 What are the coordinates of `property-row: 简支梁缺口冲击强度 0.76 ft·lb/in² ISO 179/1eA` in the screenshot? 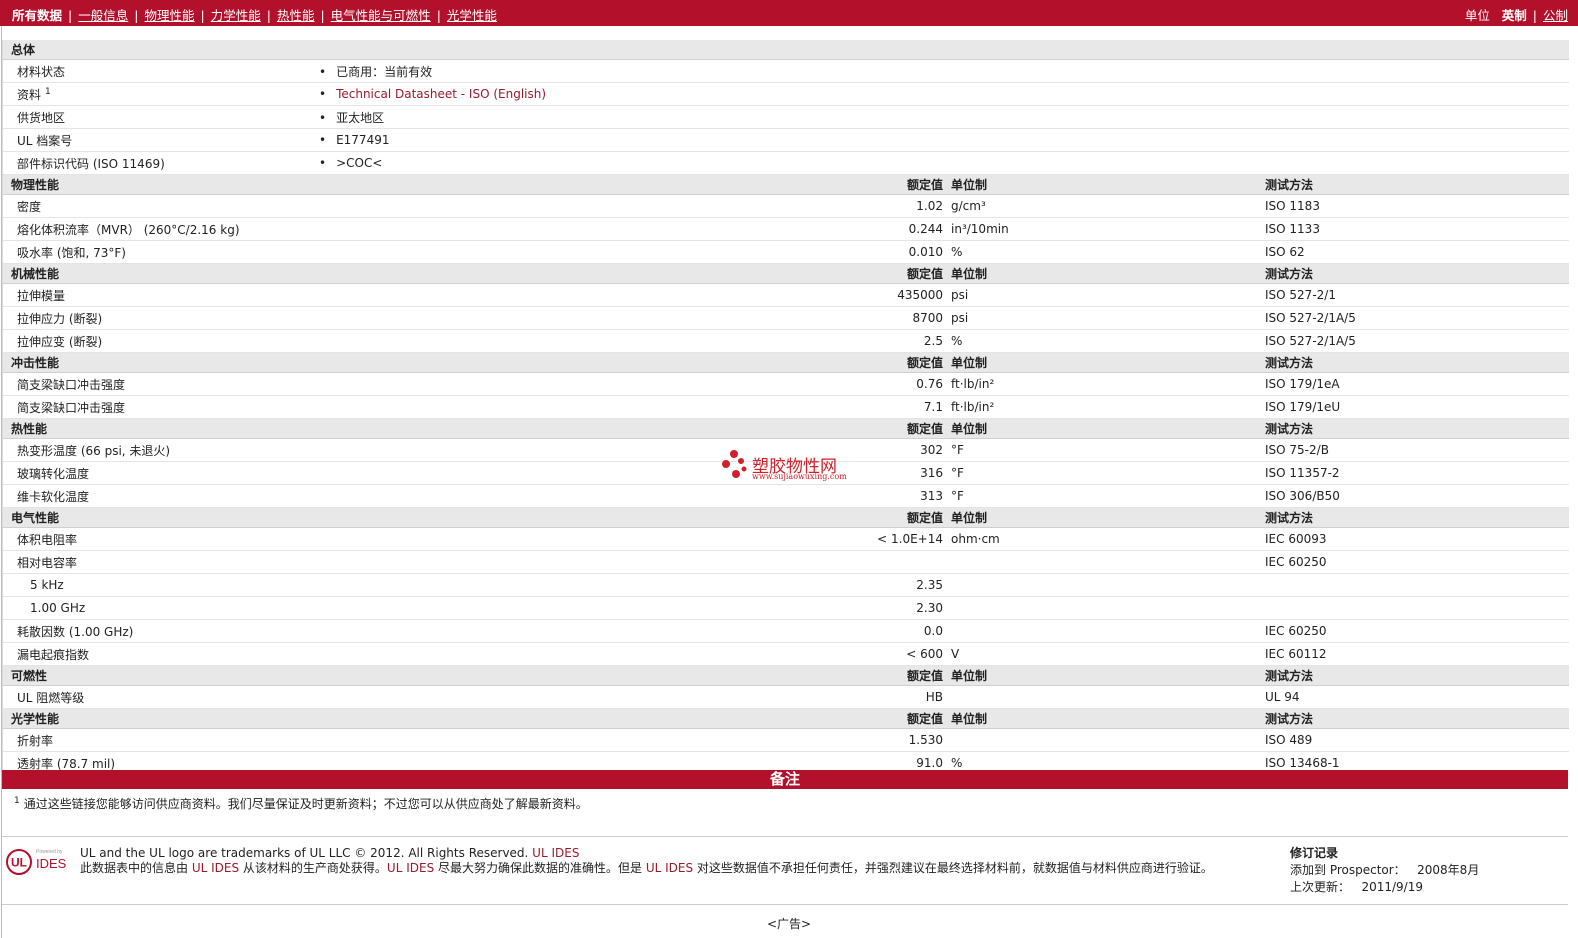 It's located at (786, 384).